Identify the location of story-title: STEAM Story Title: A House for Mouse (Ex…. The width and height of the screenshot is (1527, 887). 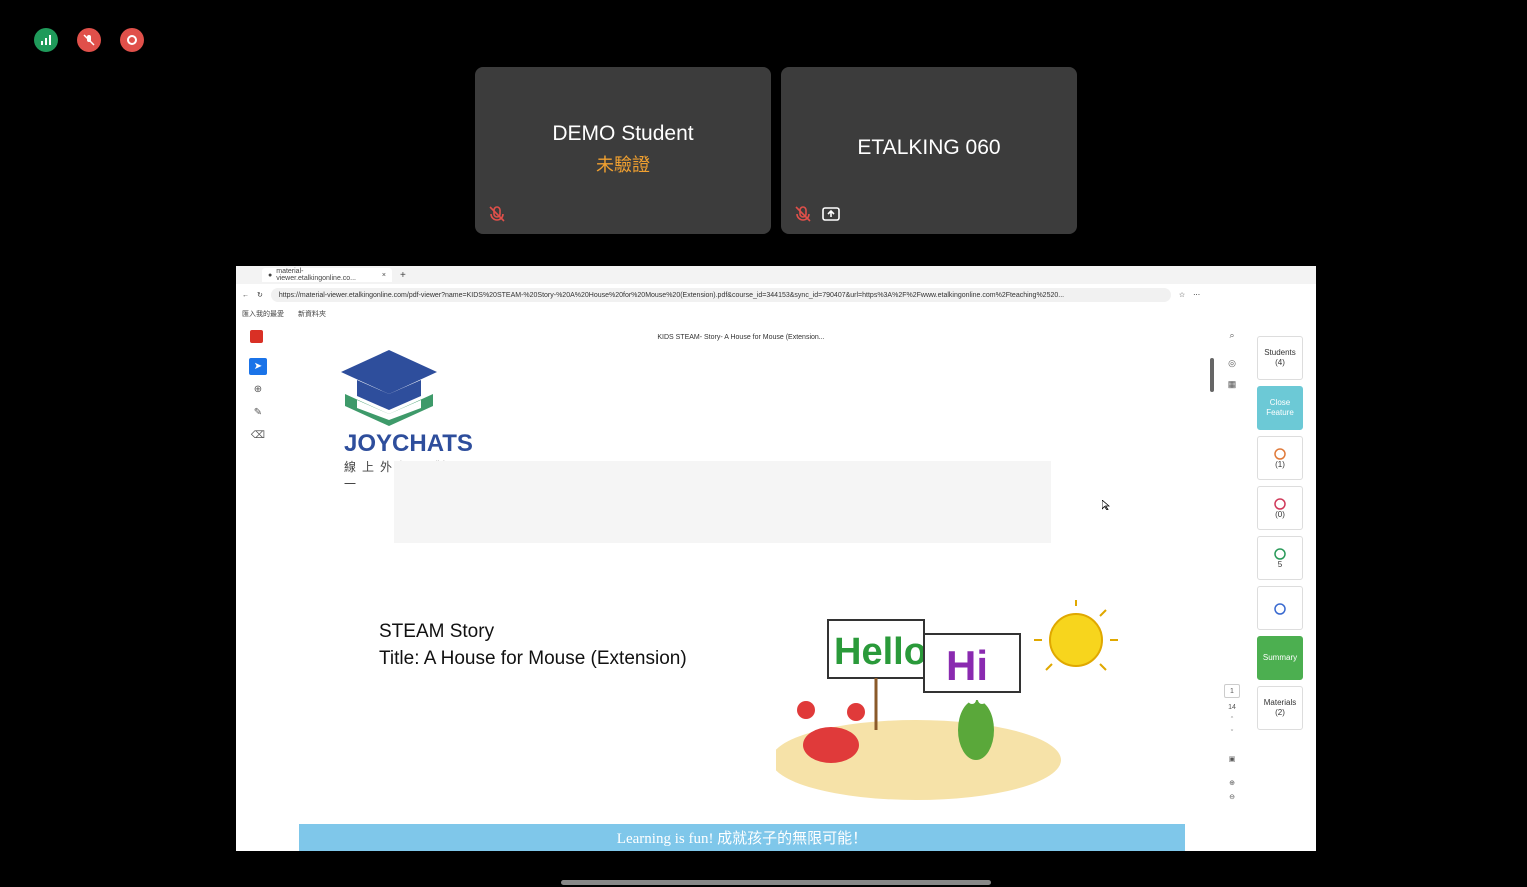
(533, 645).